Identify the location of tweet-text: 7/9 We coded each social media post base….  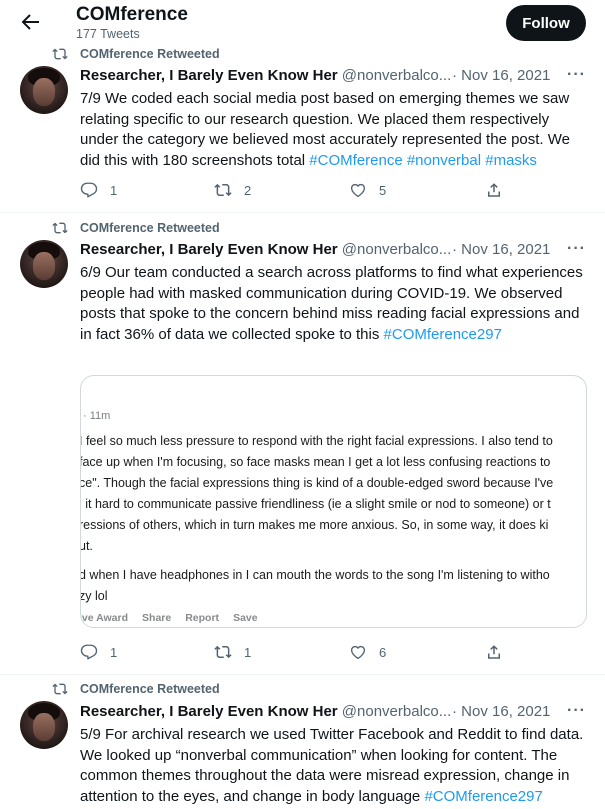
(335, 130).